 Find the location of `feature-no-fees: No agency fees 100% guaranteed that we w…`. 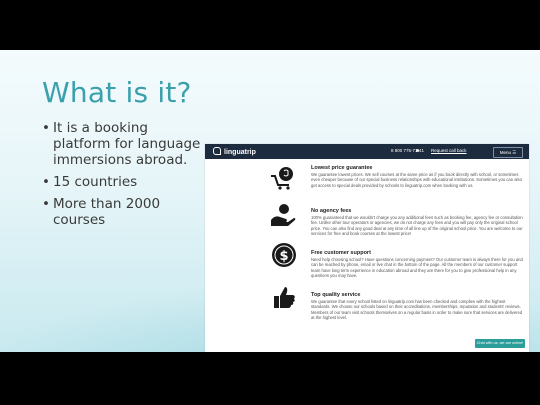

feature-no-fees: No agency fees 100% guaranteed that we w… is located at coordinates (417, 222).